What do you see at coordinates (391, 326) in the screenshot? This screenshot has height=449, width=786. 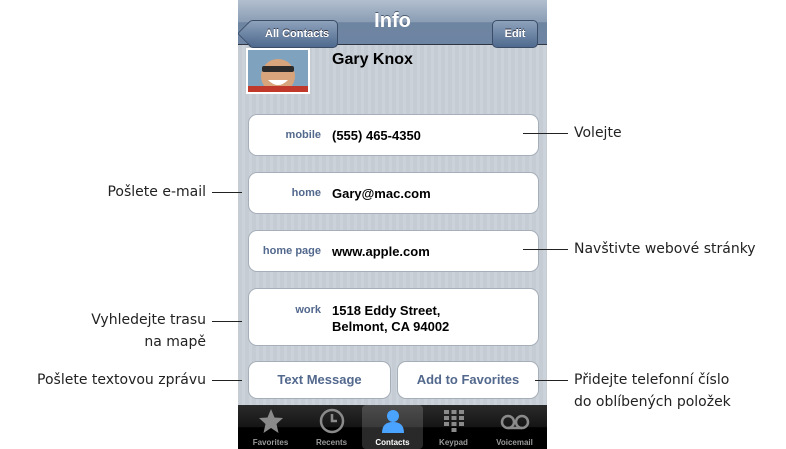 I see `work-address-line2: Belmont, CA 94002` at bounding box center [391, 326].